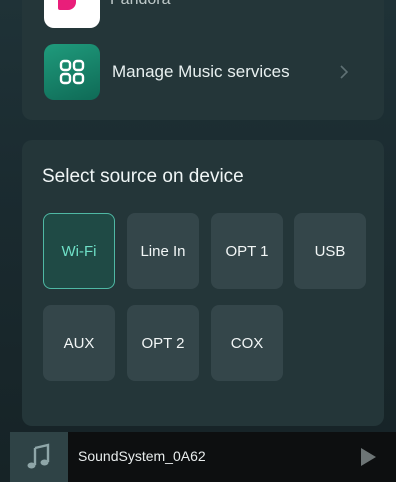 Image resolution: width=396 pixels, height=482 pixels. I want to click on grid-icon, so click(72, 72).